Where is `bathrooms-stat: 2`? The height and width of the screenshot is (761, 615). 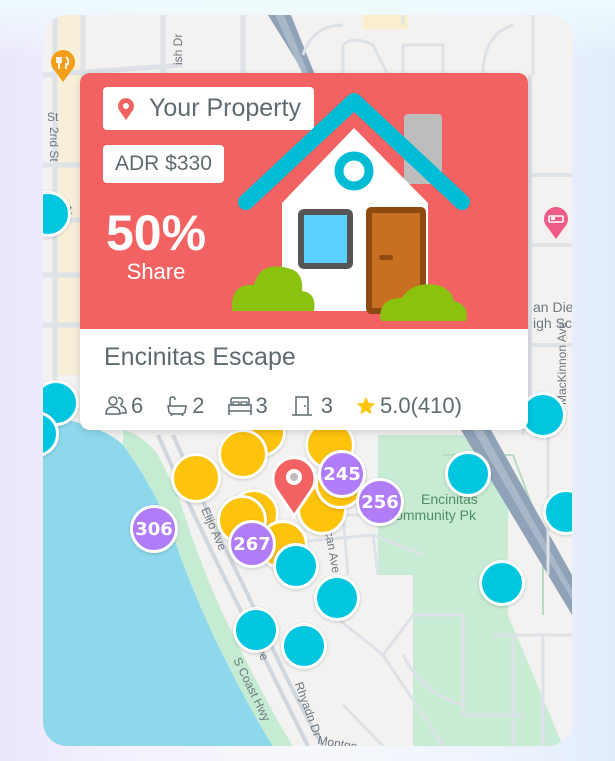 bathrooms-stat: 2 is located at coordinates (185, 406).